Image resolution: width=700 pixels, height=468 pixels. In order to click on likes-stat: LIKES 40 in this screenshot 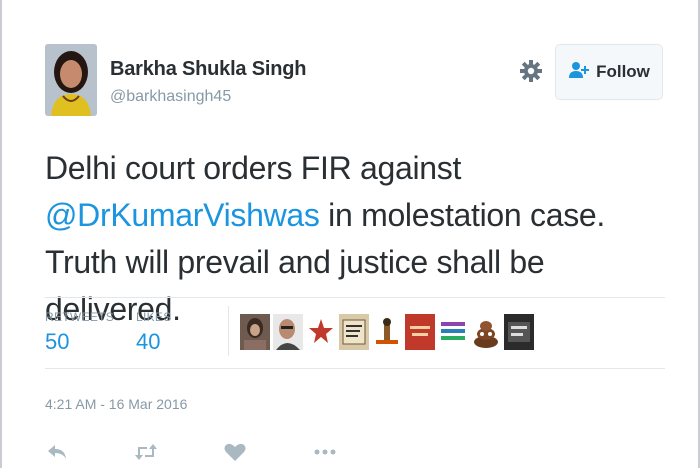, I will do `click(154, 332)`.